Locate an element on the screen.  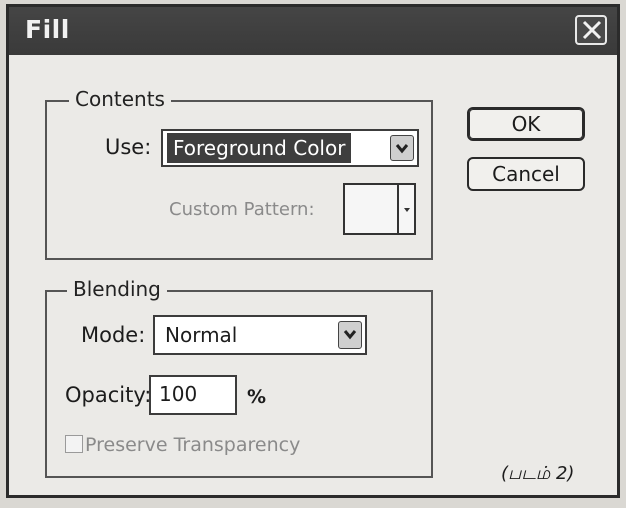
mode-label: Mode: is located at coordinates (113, 335).